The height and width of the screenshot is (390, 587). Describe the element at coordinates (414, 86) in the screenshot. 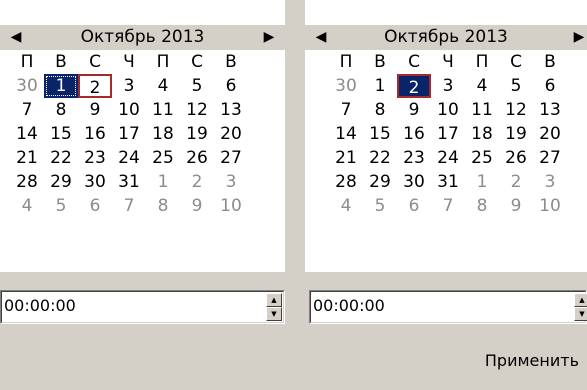

I see `selected-day-cell: 2` at that location.